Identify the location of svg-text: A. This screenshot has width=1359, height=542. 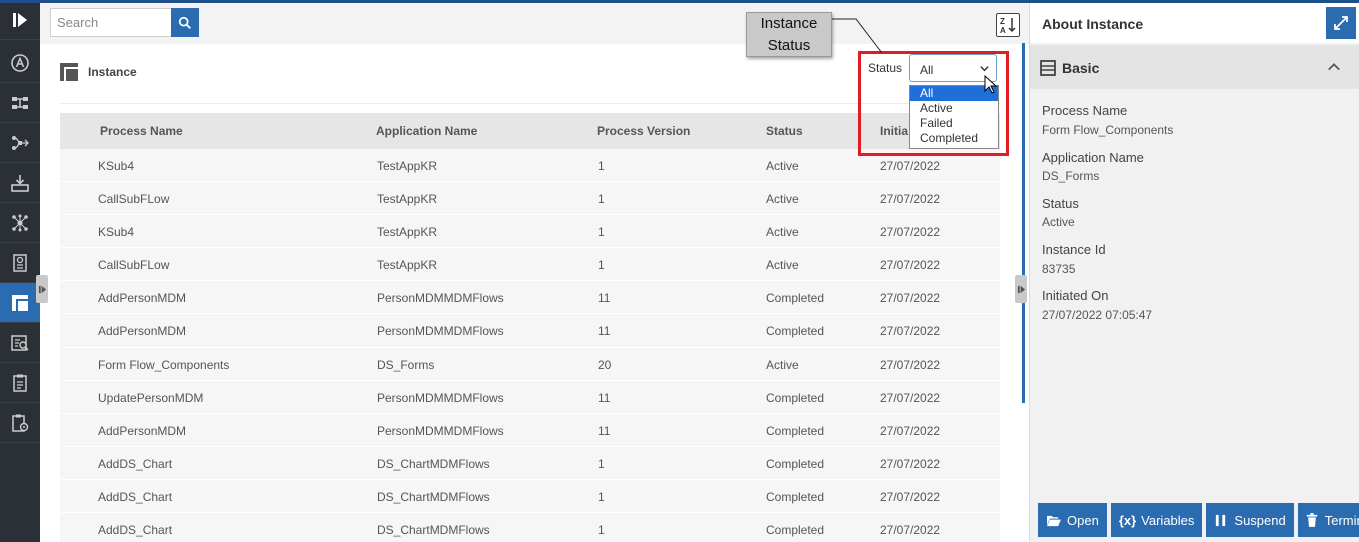
(1003, 30).